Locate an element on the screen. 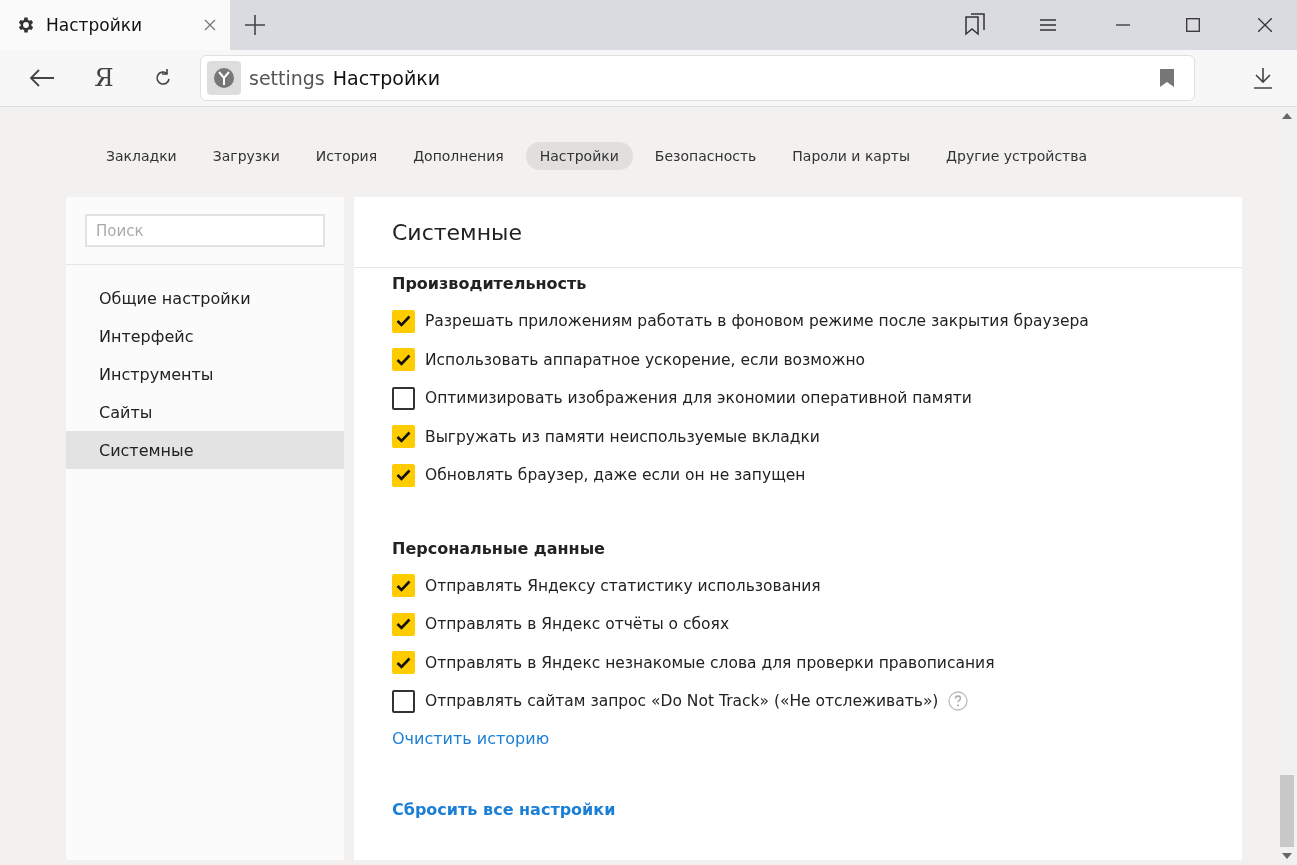  search-field: Поиск is located at coordinates (205, 230).